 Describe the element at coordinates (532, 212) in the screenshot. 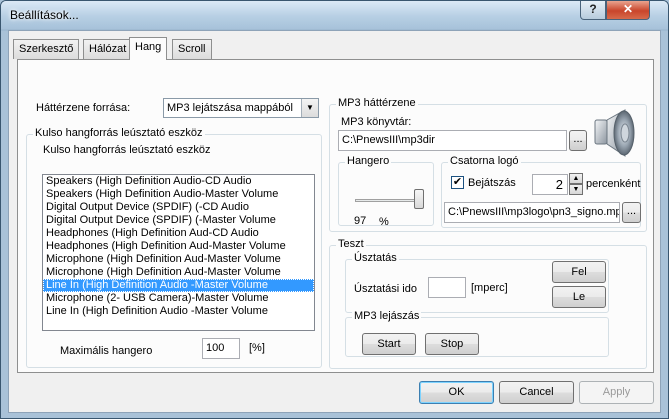

I see `logo-path-input: C:\PnewsIII\mp3logo\pn3_signo.mp` at that location.